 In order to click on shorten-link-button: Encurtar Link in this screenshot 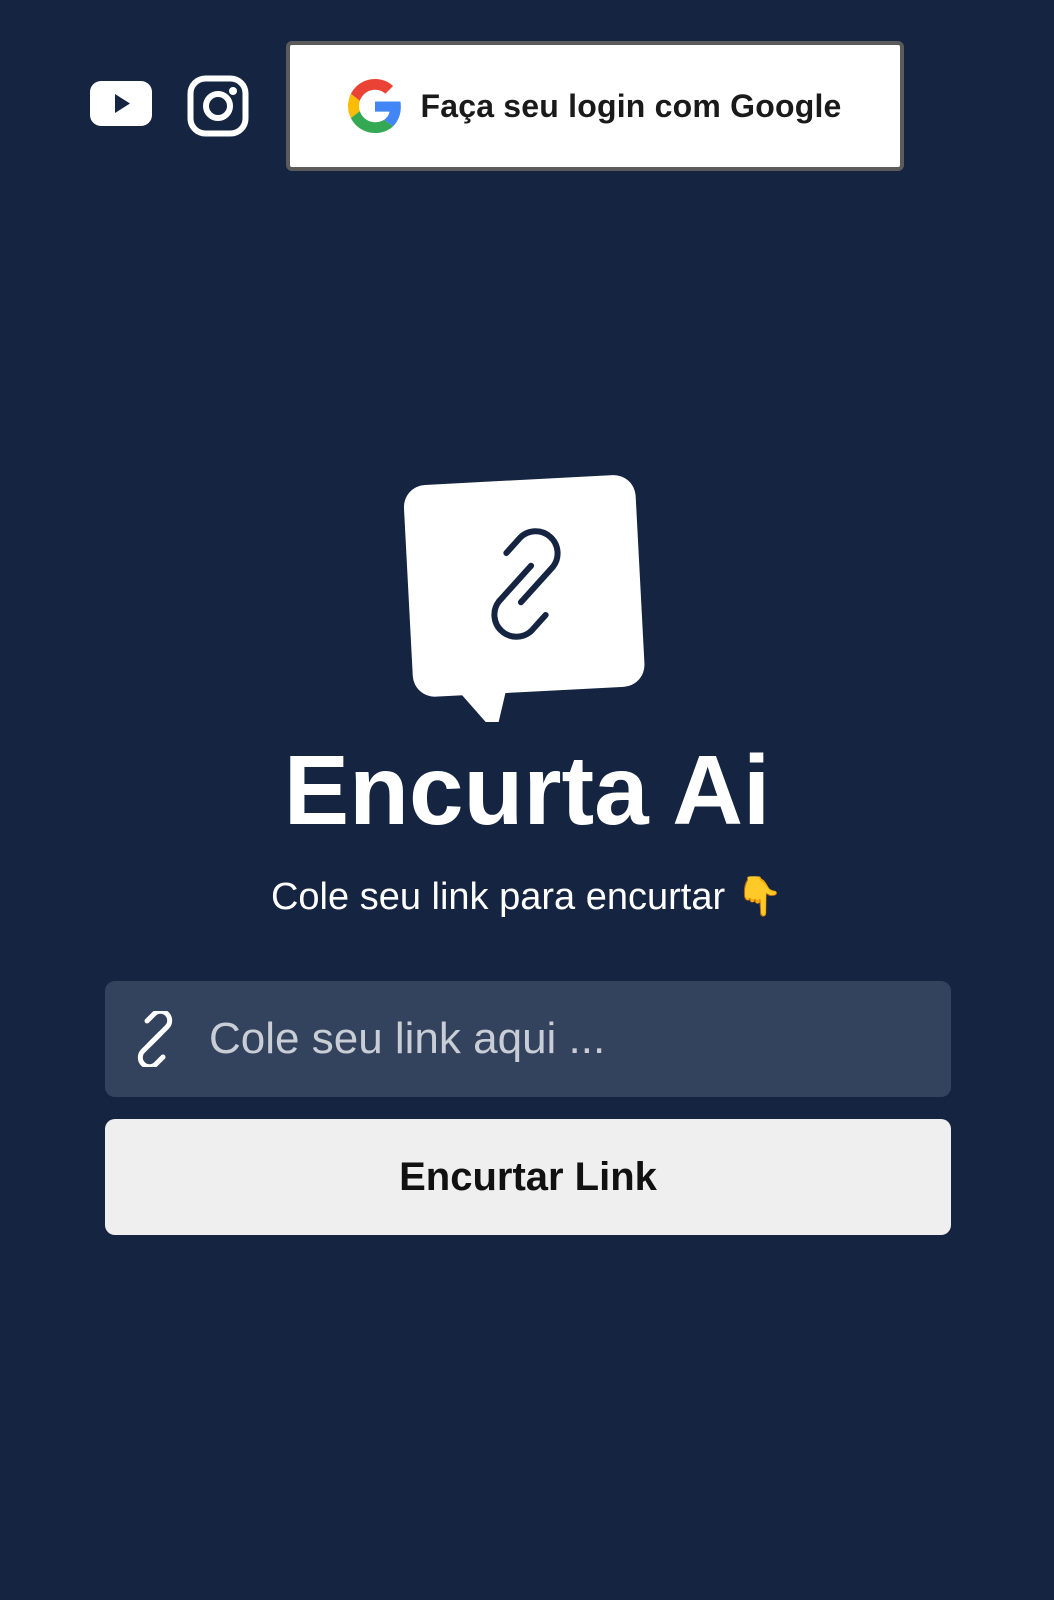, I will do `click(528, 1177)`.